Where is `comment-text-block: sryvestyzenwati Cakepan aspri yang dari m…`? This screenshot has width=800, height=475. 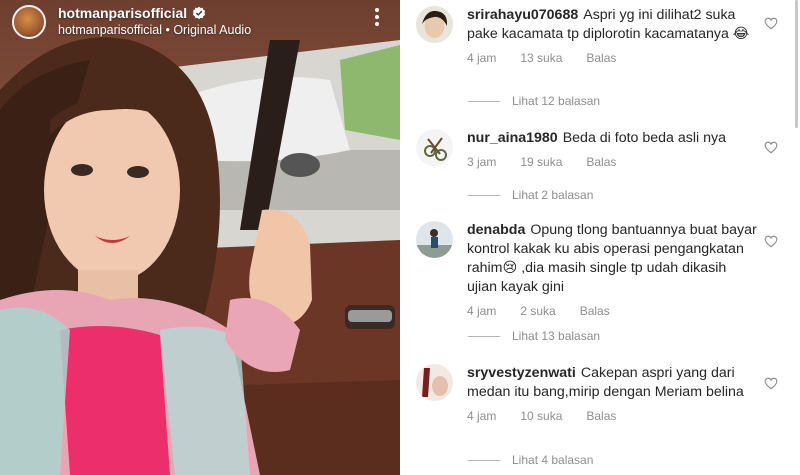
comment-text-block: sryvestyzenwati Cakepan aspri yang dari m… is located at coordinates (612, 383).